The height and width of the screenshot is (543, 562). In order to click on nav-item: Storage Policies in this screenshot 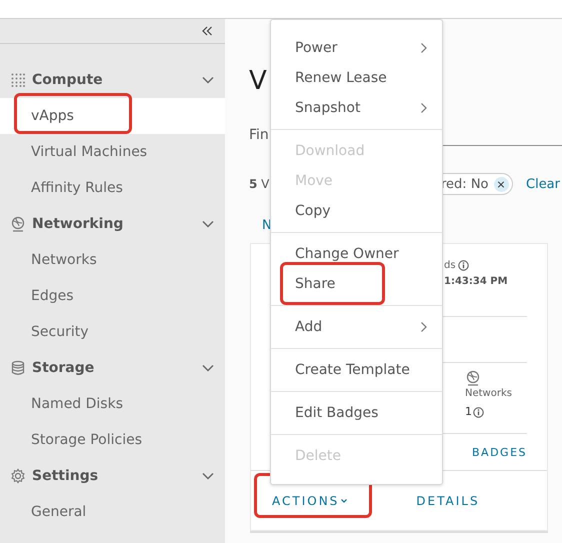, I will do `click(112, 440)`.